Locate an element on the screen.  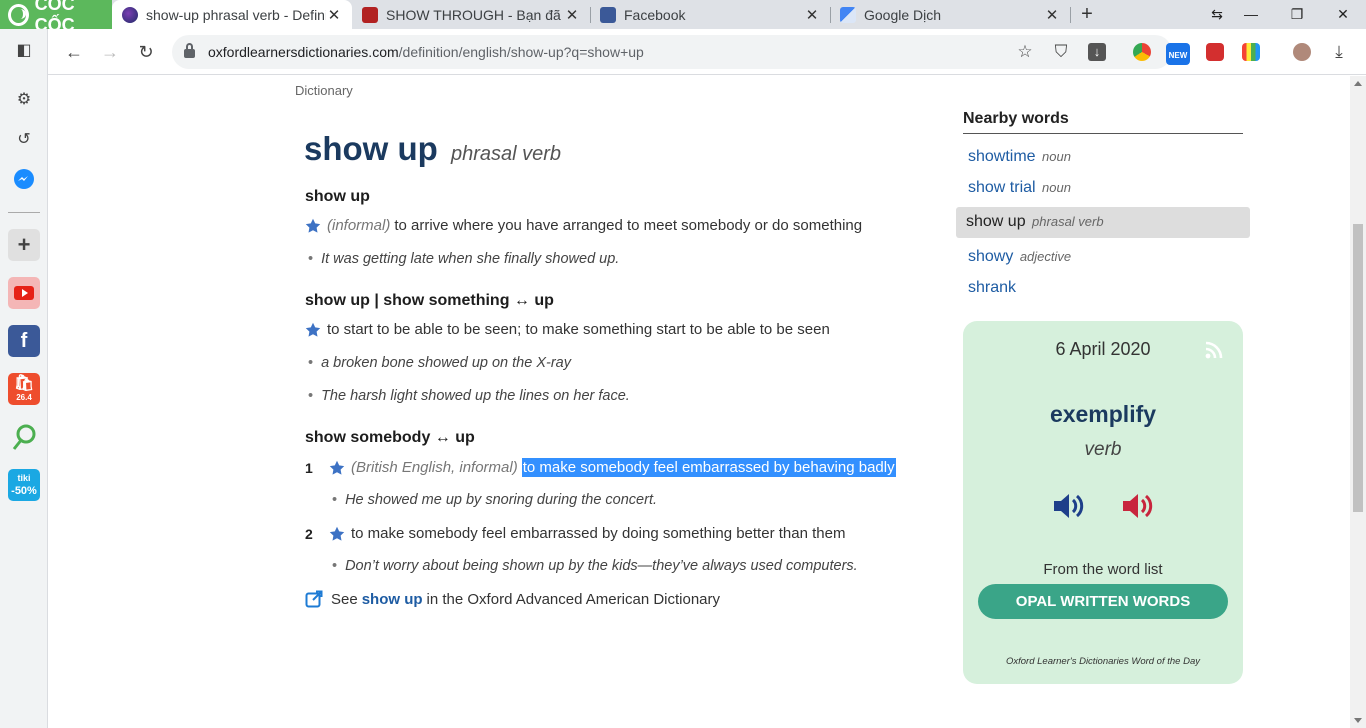
sense-heading: show up is located at coordinates (337, 196).